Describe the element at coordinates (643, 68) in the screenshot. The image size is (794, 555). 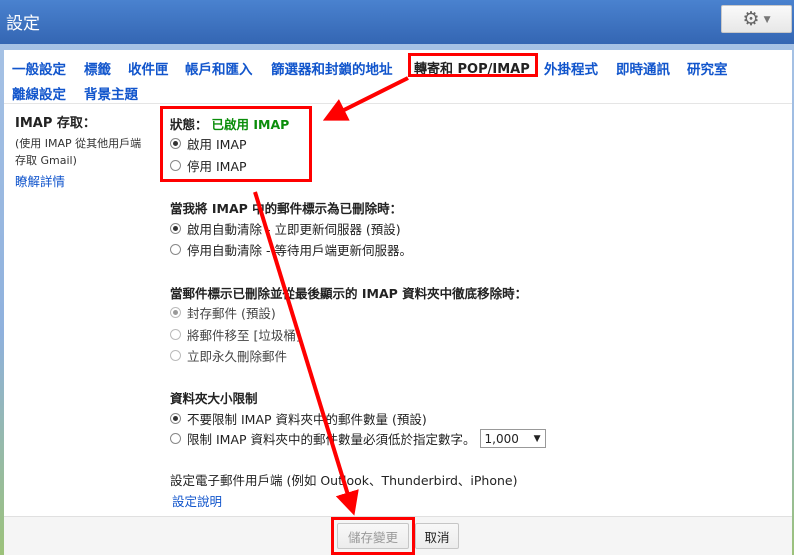
I see `tab-chat: 即時通訊` at that location.